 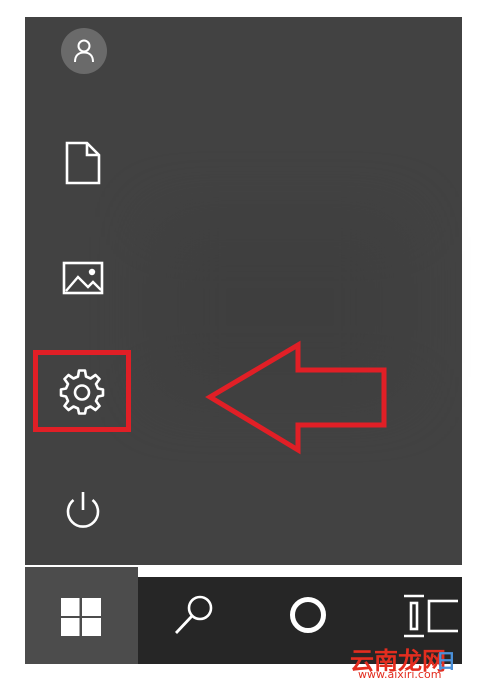 I want to click on windows-logo-icon, so click(x=81, y=617).